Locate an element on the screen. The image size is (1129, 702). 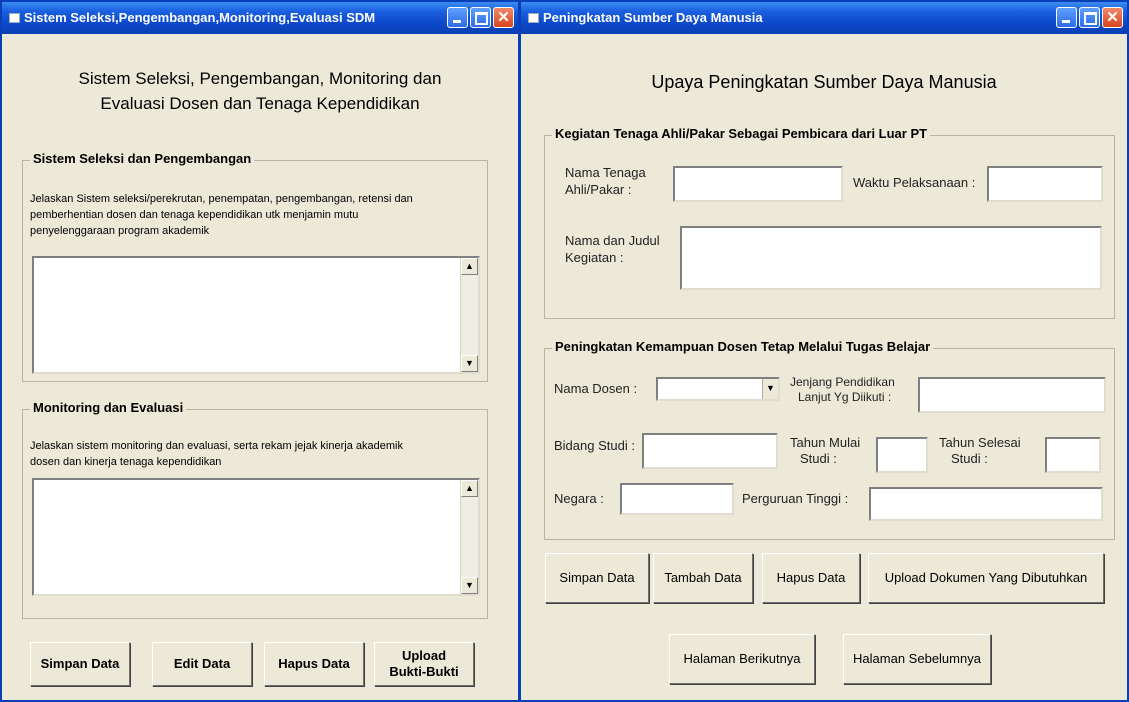
education-level-label: Jenjang Pendidikan Lanjut Yg Diikuti : is located at coordinates (842, 390).